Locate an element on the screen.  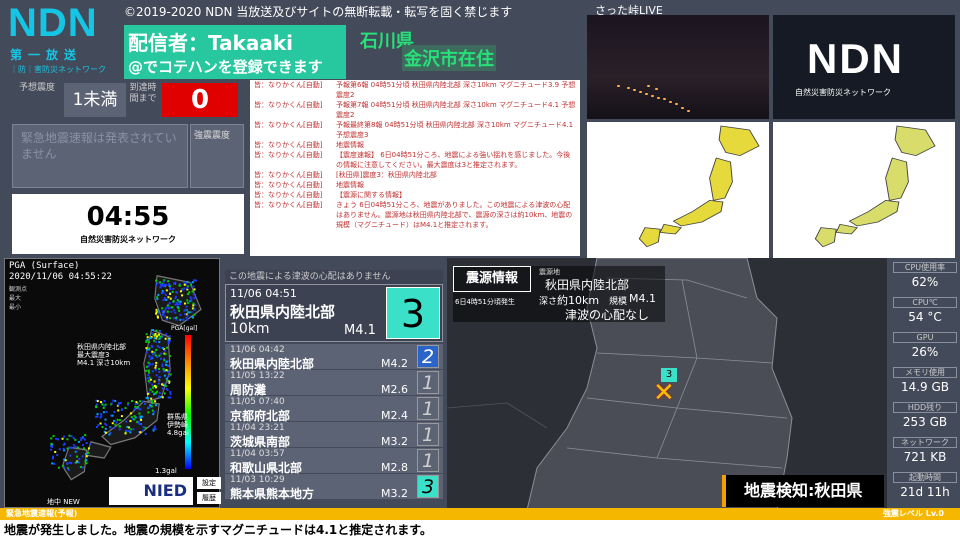
quake-history-row: 11/03 10:29 熊本県熊本地方 M3.2 3 is located at coordinates (334, 487).